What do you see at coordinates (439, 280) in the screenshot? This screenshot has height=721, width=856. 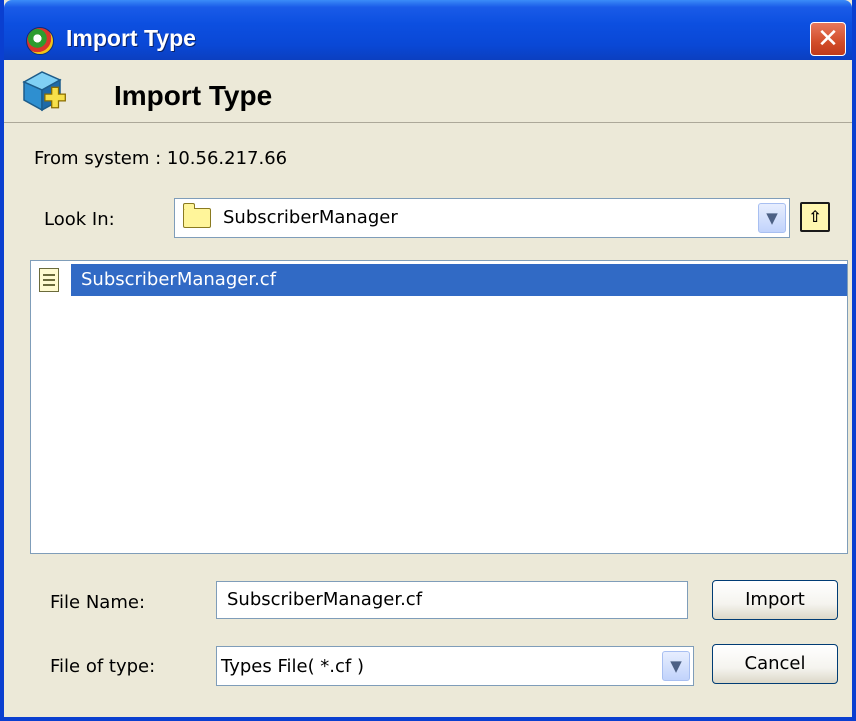 I see `list-item: SubscriberManager.cf` at bounding box center [439, 280].